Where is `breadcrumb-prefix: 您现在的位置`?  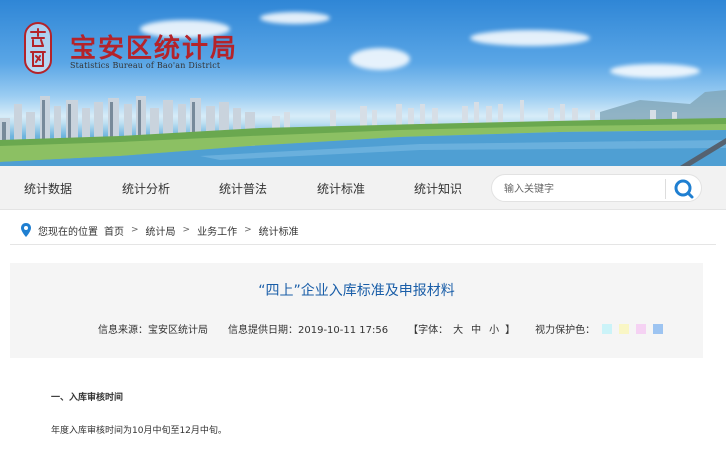 breadcrumb-prefix: 您现在的位置 is located at coordinates (68, 232).